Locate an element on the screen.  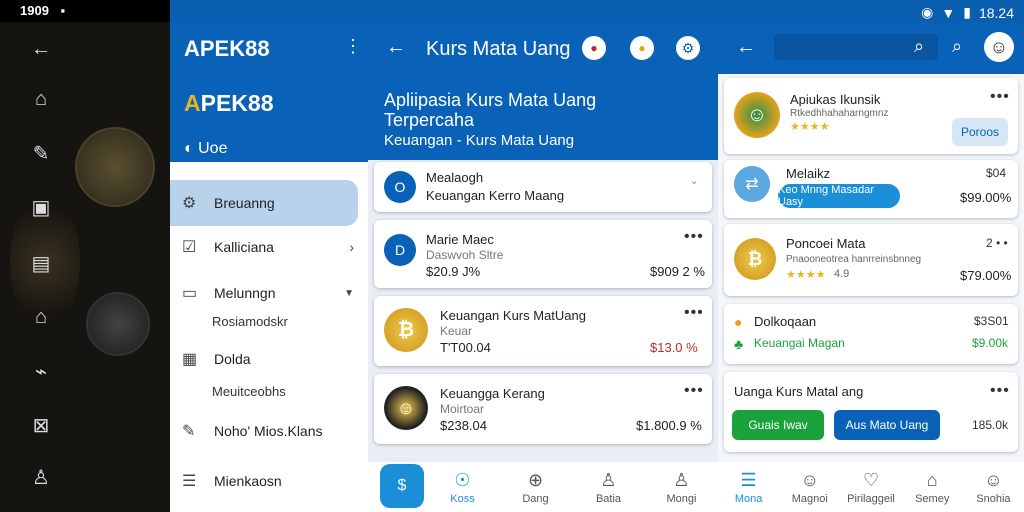
notification-icon: ● is located at coordinates (594, 48).